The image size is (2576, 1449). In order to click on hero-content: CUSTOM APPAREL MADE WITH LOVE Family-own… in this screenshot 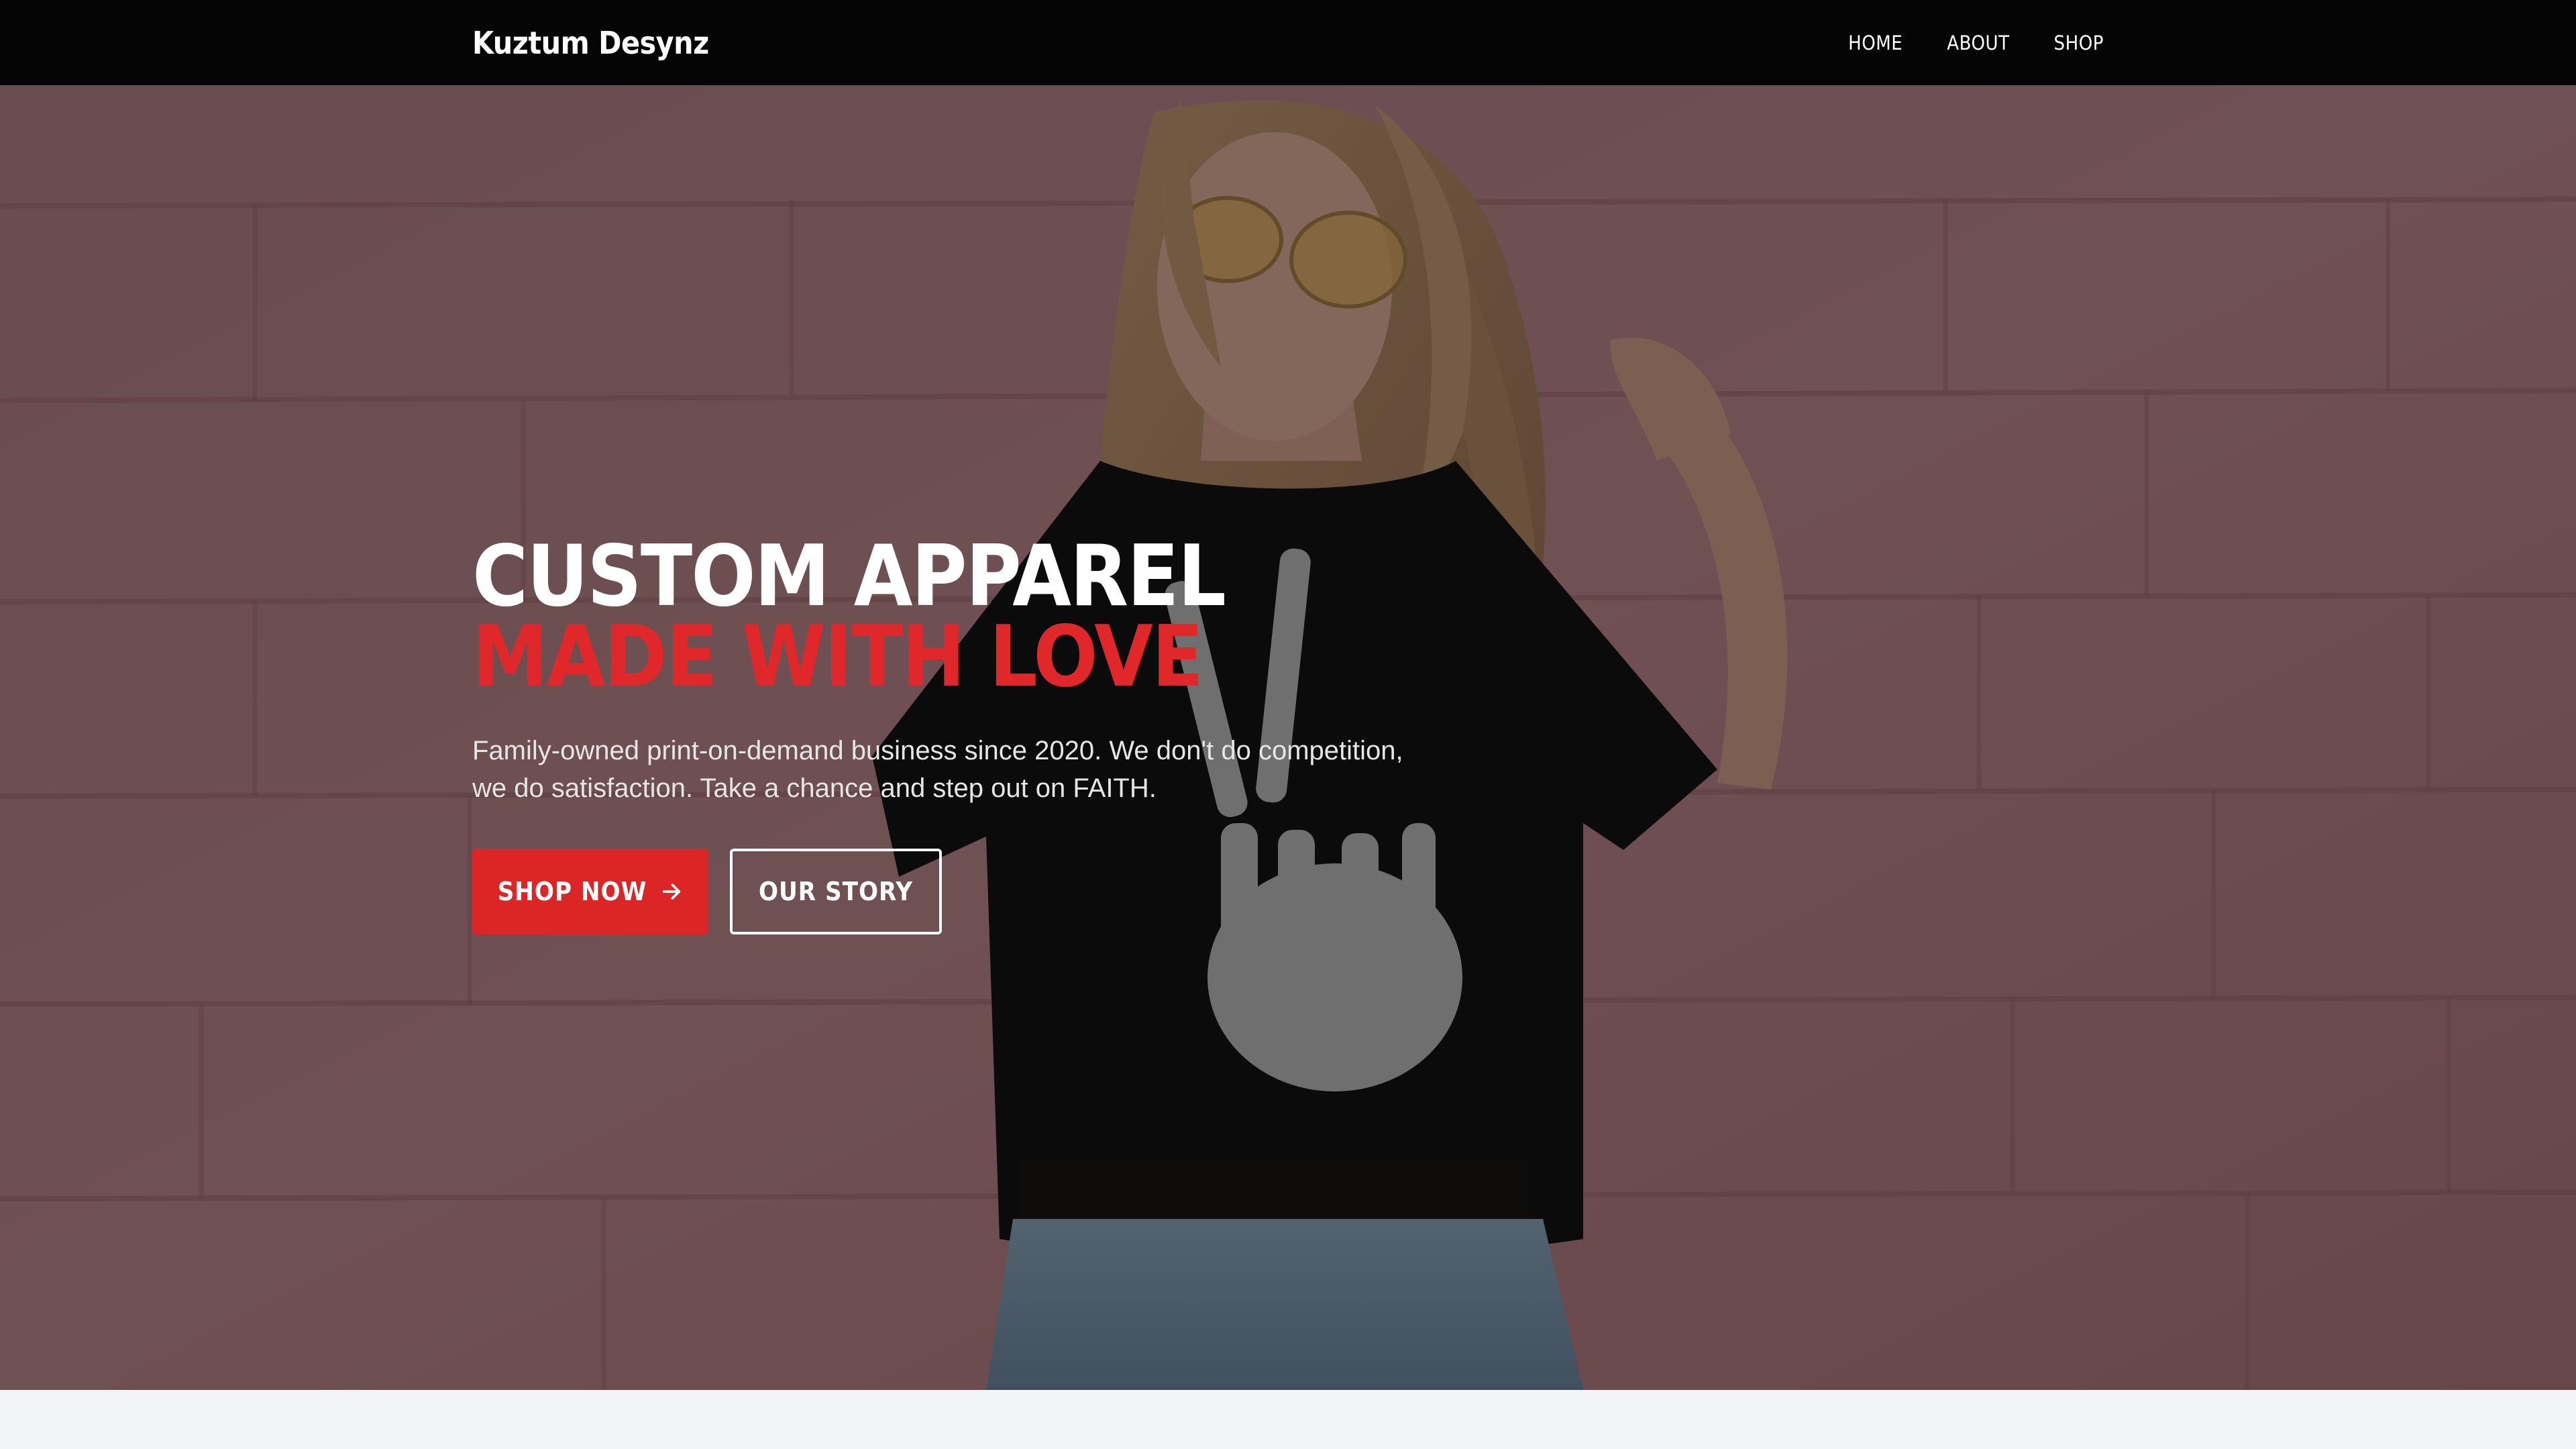, I will do `click(975, 730)`.